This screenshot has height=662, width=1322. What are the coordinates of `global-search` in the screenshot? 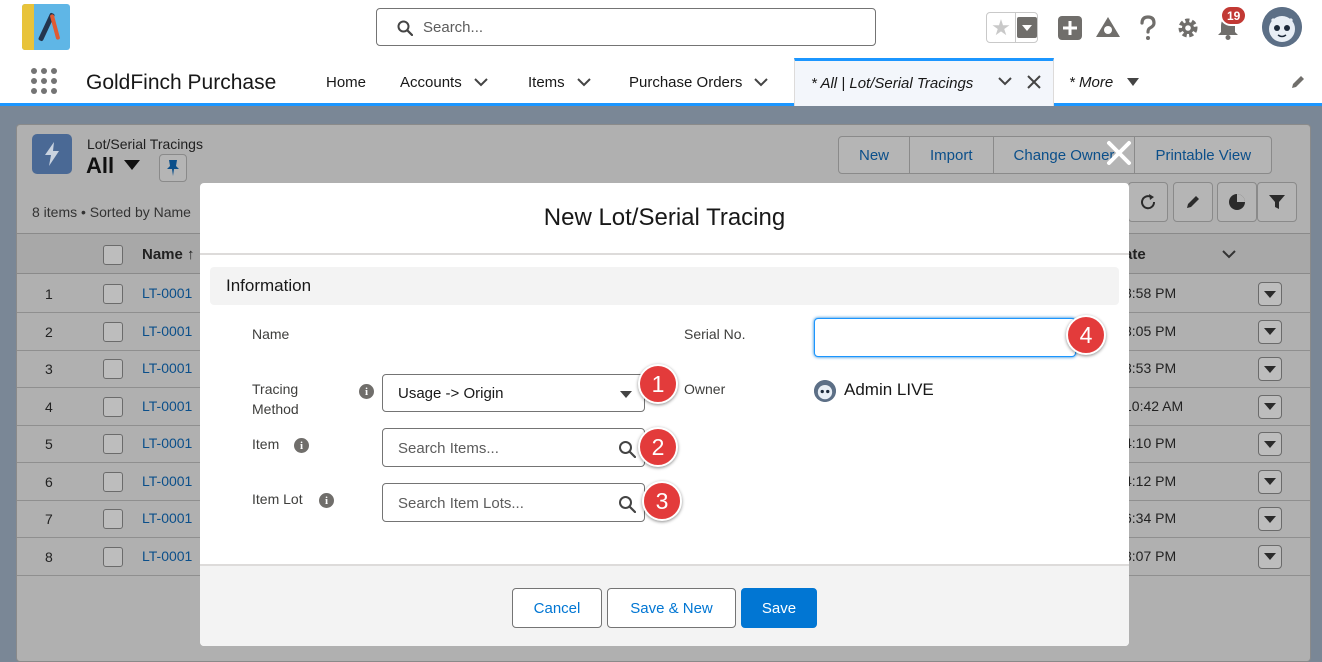 It's located at (626, 27).